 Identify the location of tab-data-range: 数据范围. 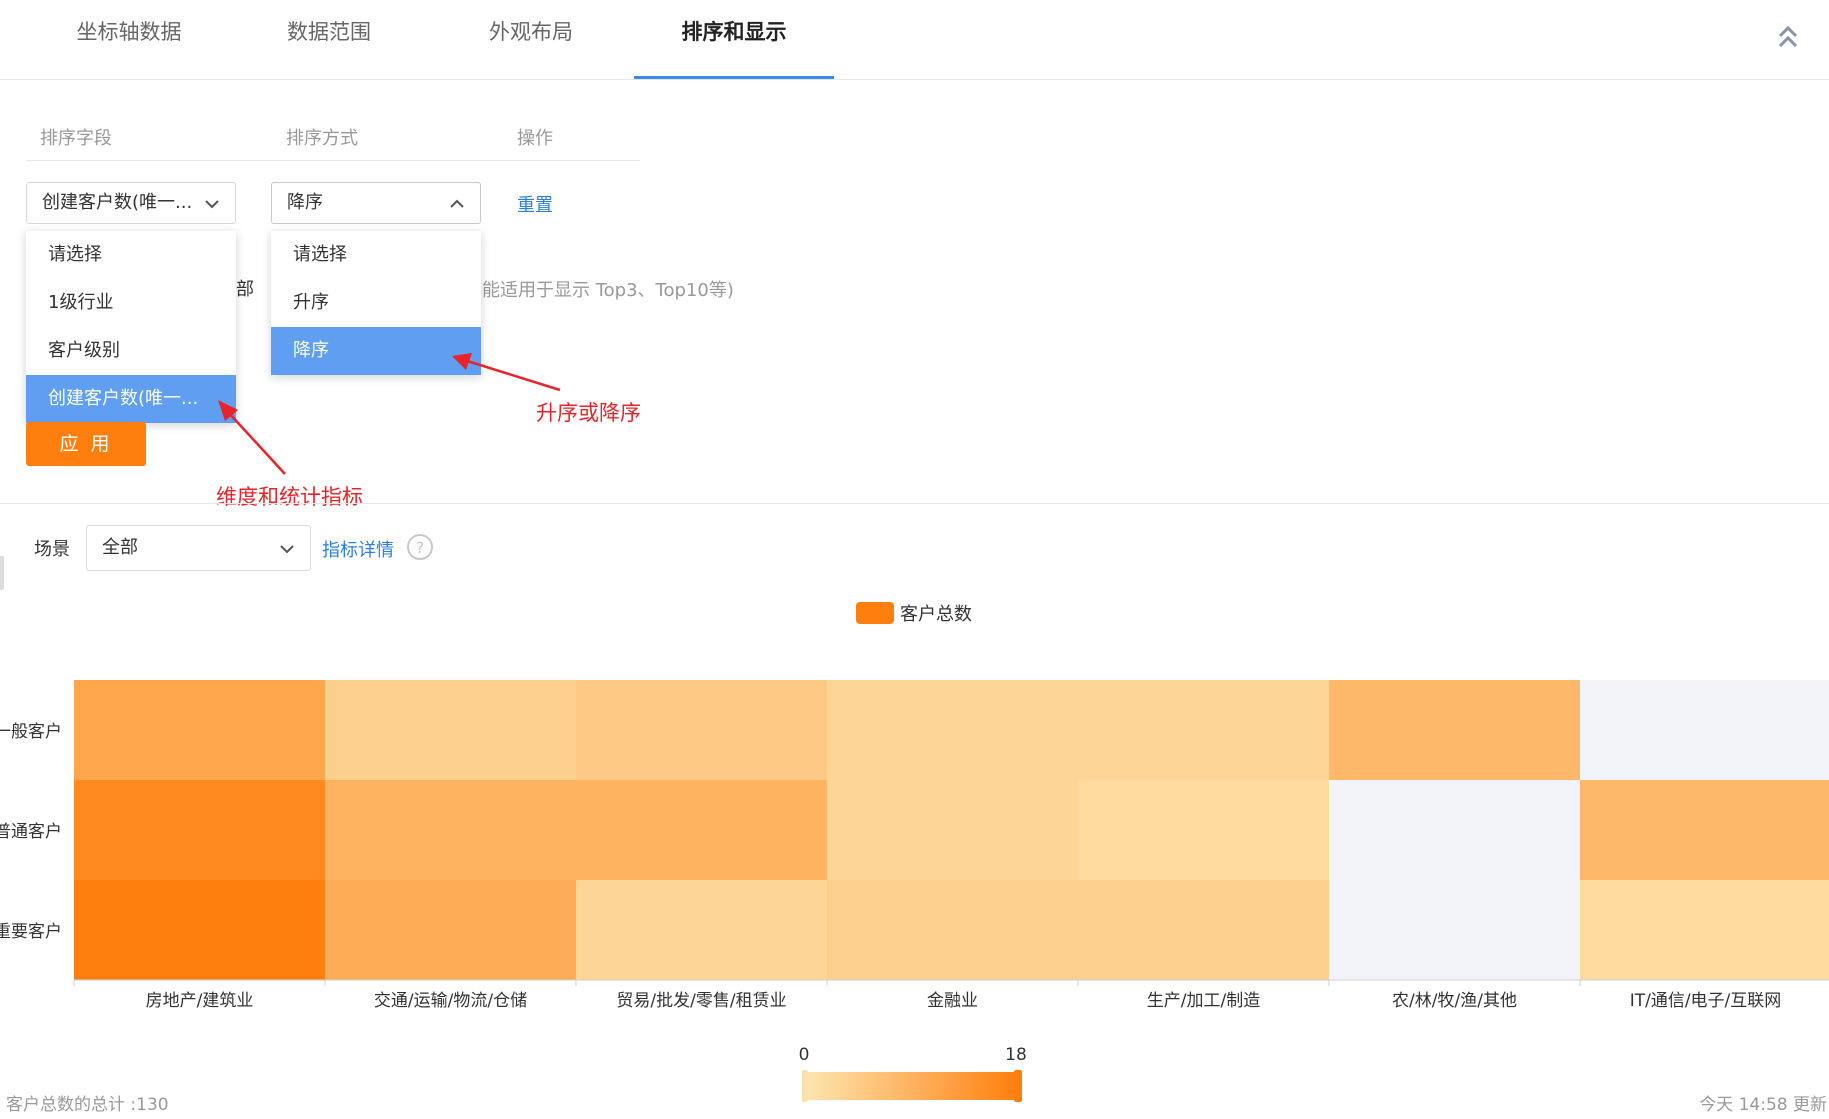
(329, 40).